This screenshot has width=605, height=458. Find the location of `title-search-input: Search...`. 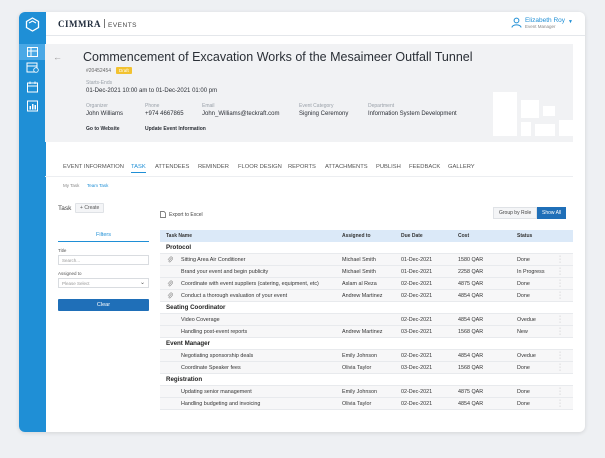

title-search-input: Search... is located at coordinates (103, 260).